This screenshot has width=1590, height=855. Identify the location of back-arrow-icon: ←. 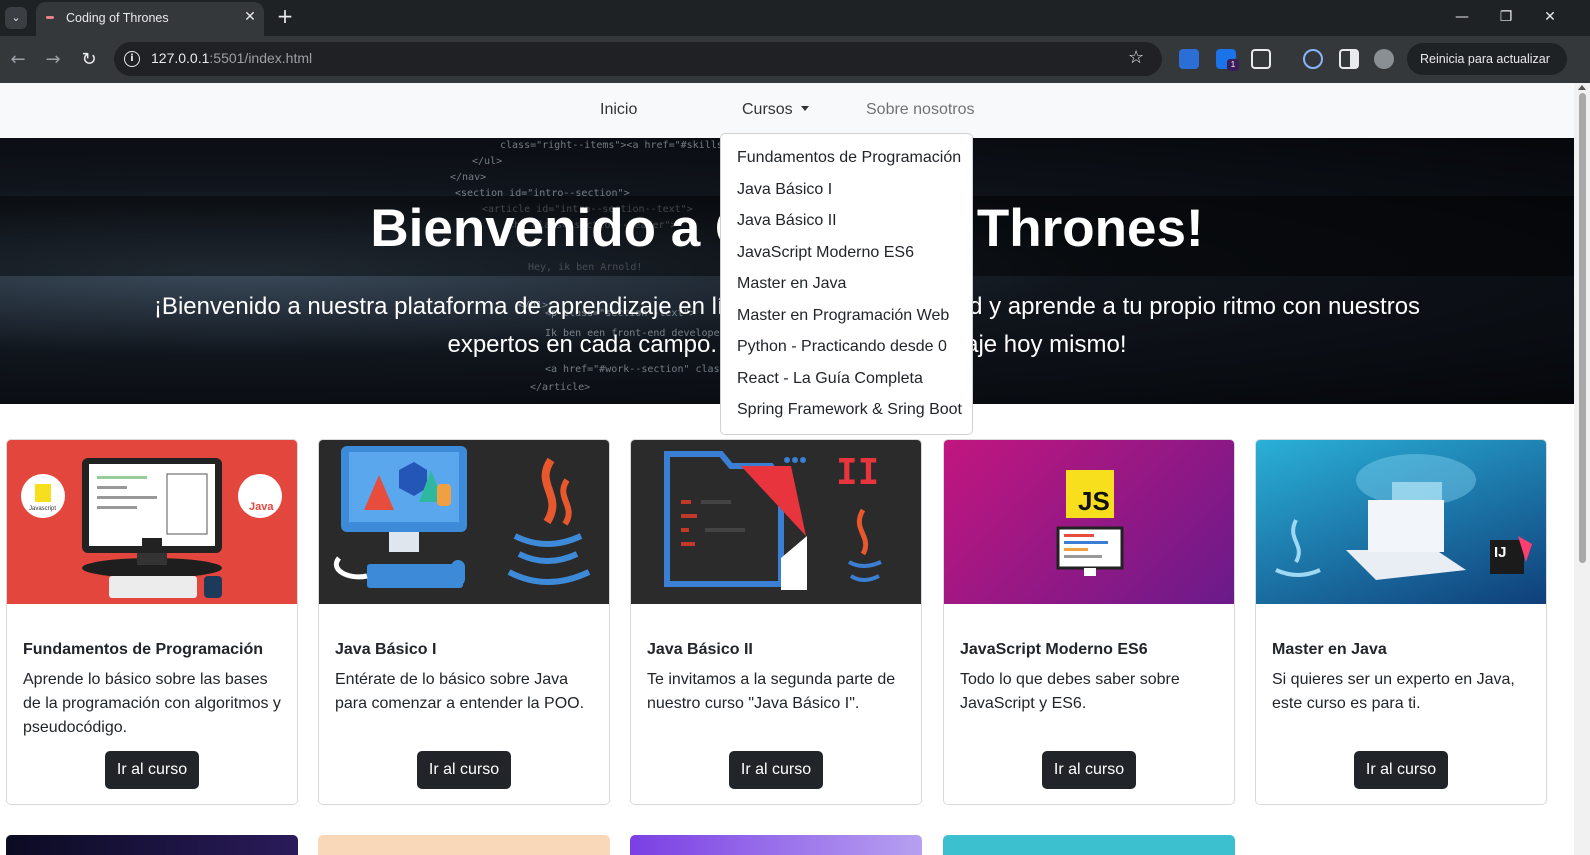
(18, 60).